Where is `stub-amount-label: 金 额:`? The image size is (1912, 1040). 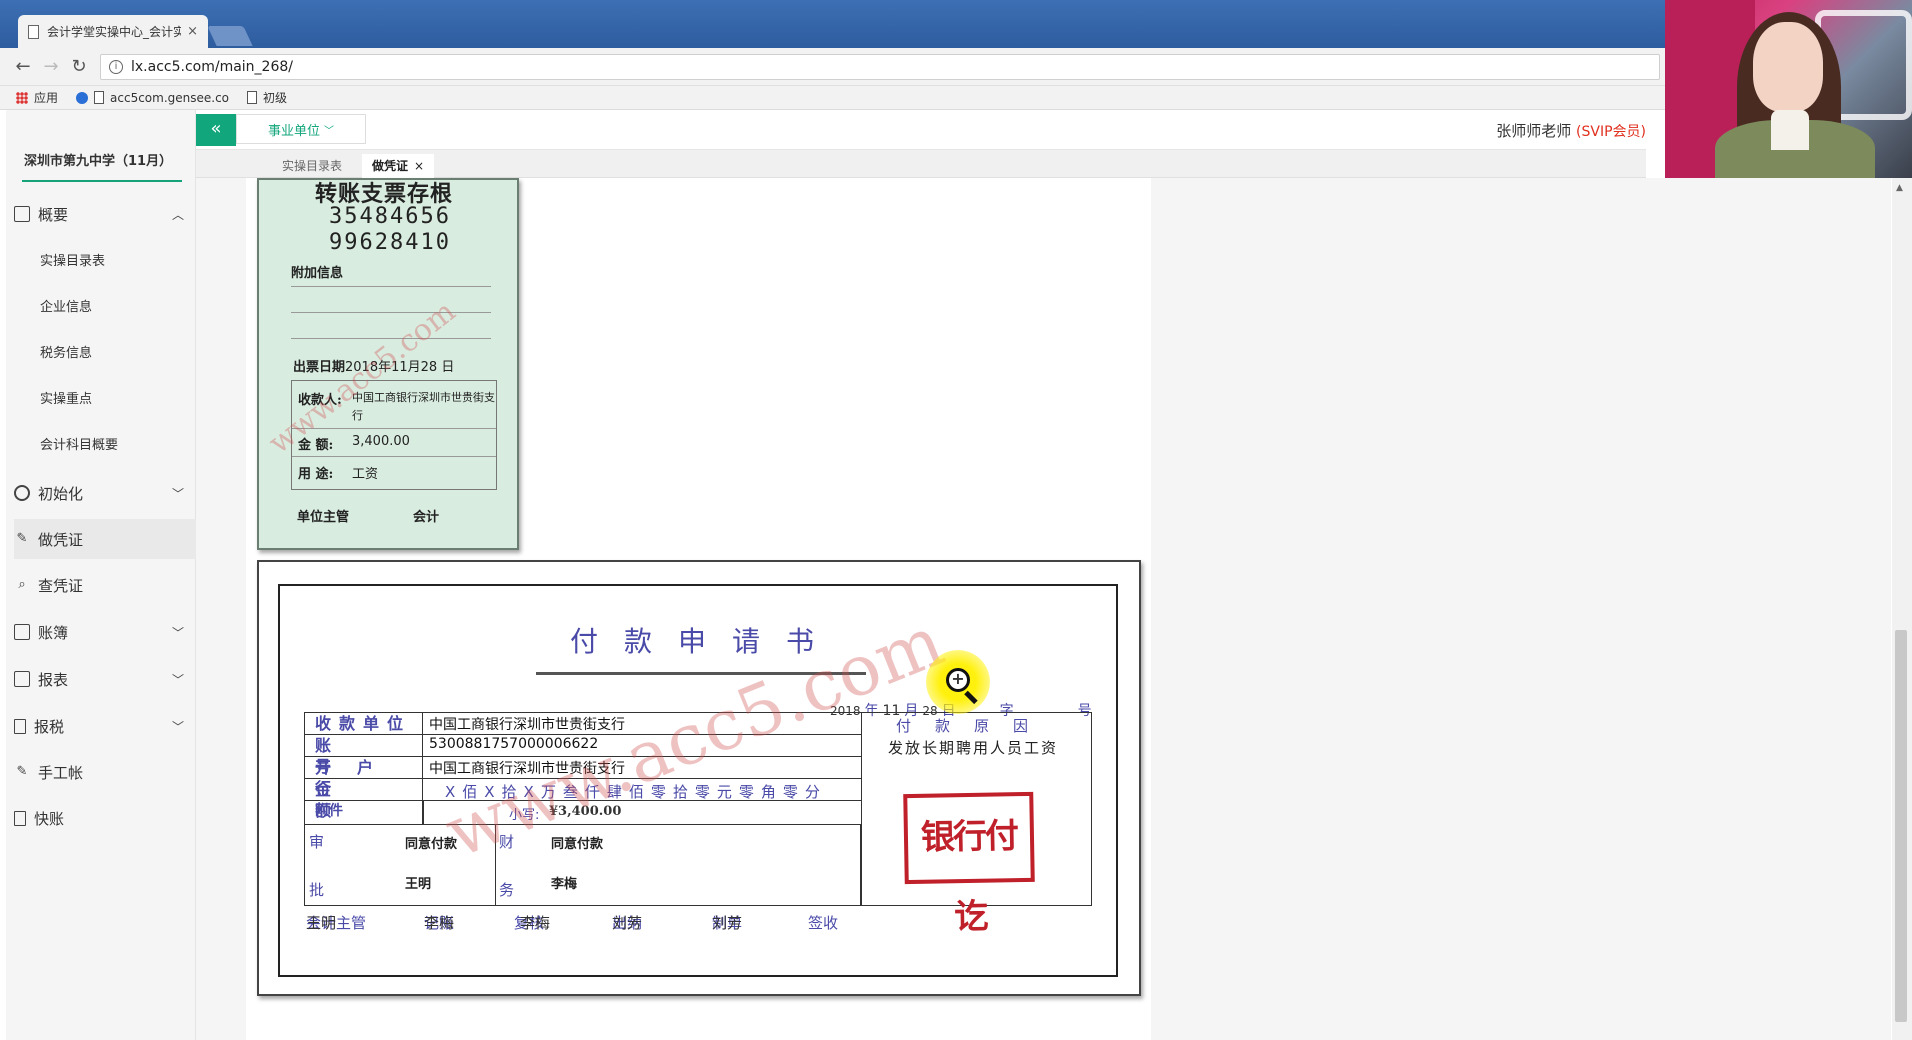
stub-amount-label: 金 额: is located at coordinates (316, 445).